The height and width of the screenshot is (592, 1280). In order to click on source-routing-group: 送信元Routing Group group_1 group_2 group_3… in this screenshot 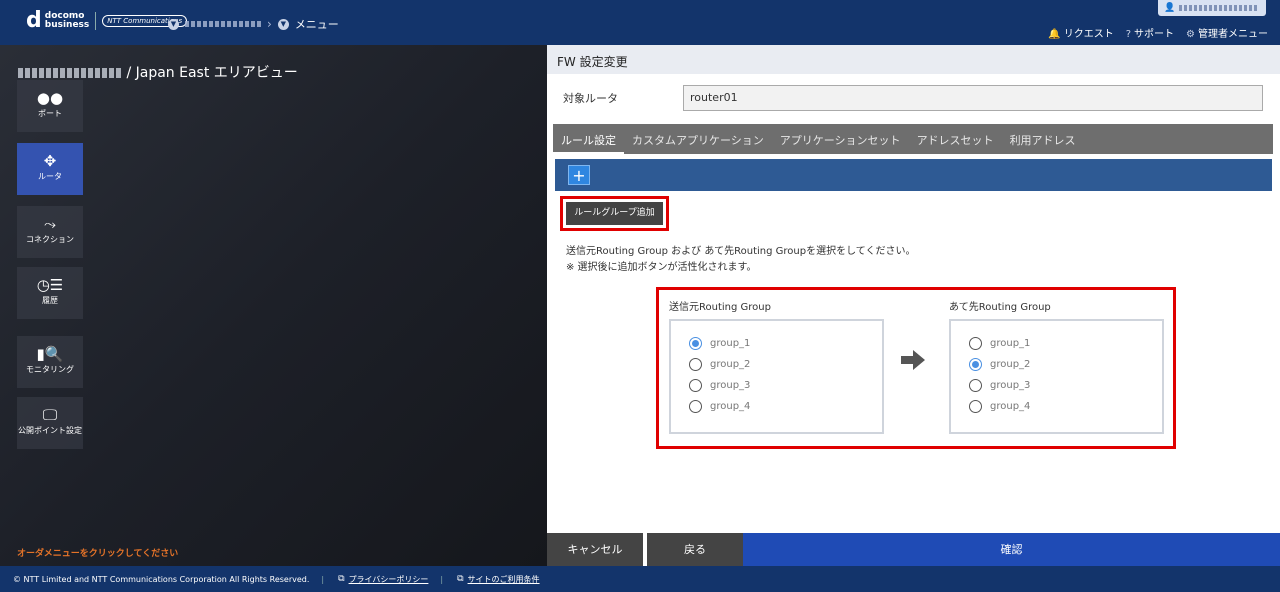, I will do `click(776, 366)`.